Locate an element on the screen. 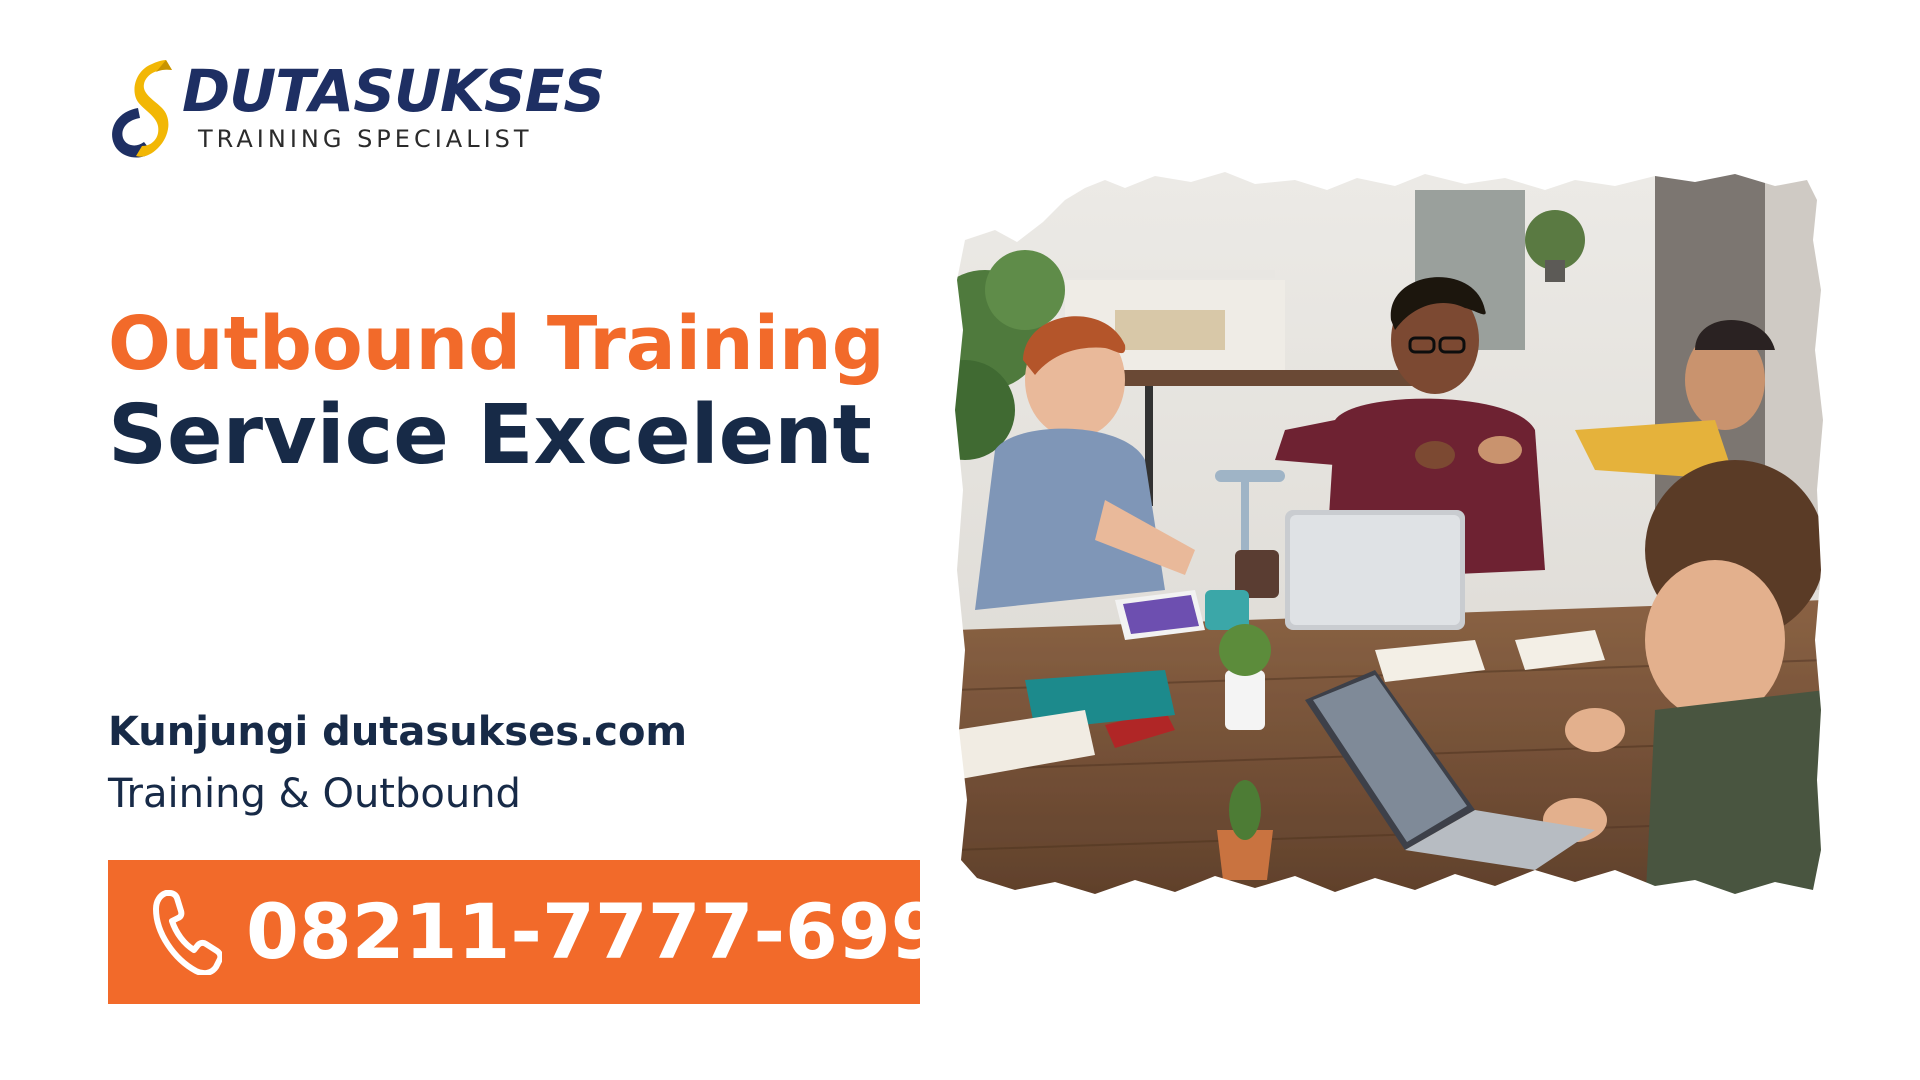 The image size is (1920, 1080). logo-wordmark: DUTASUKSES is located at coordinates (393, 91).